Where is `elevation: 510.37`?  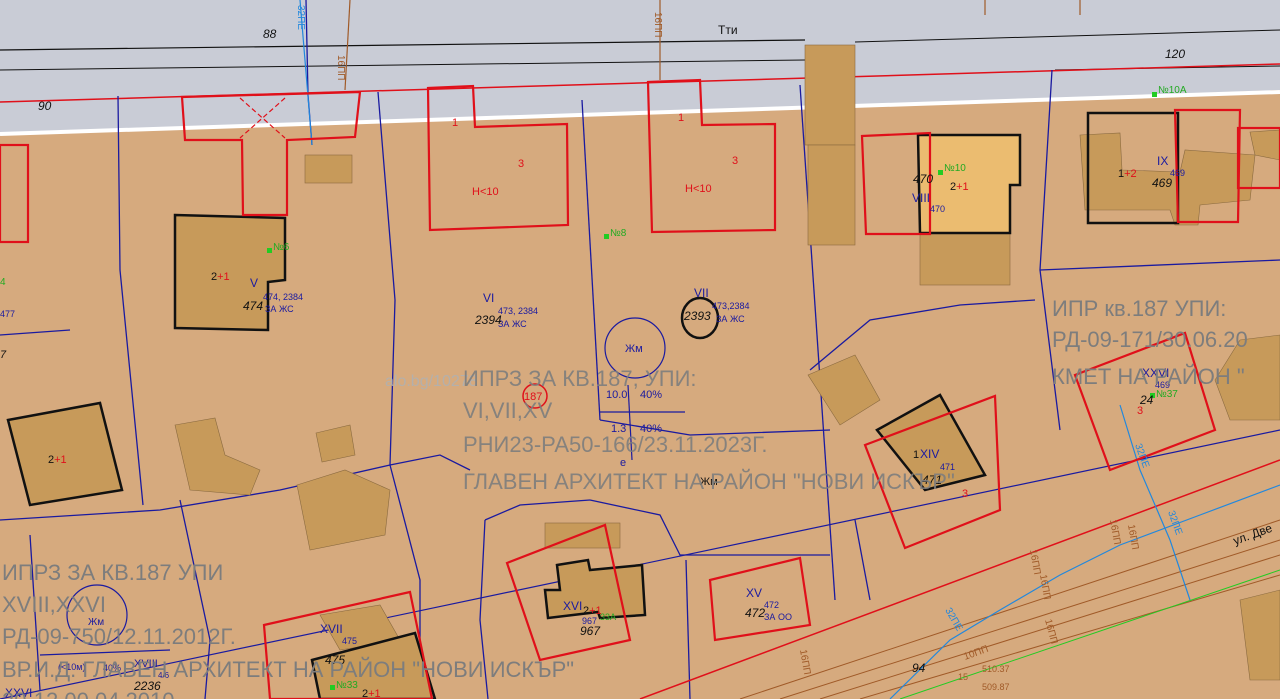 elevation: 510.37 is located at coordinates (996, 669).